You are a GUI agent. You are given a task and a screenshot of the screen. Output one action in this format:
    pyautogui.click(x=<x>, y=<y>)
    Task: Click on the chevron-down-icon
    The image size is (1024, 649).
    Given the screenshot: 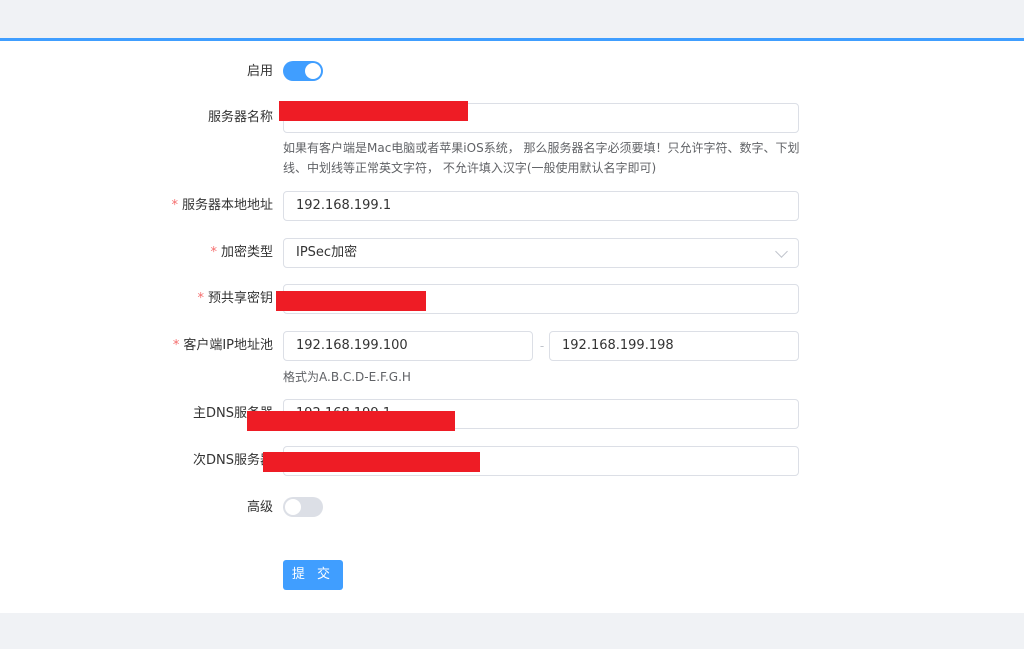 What is the action you would take?
    pyautogui.click(x=781, y=251)
    